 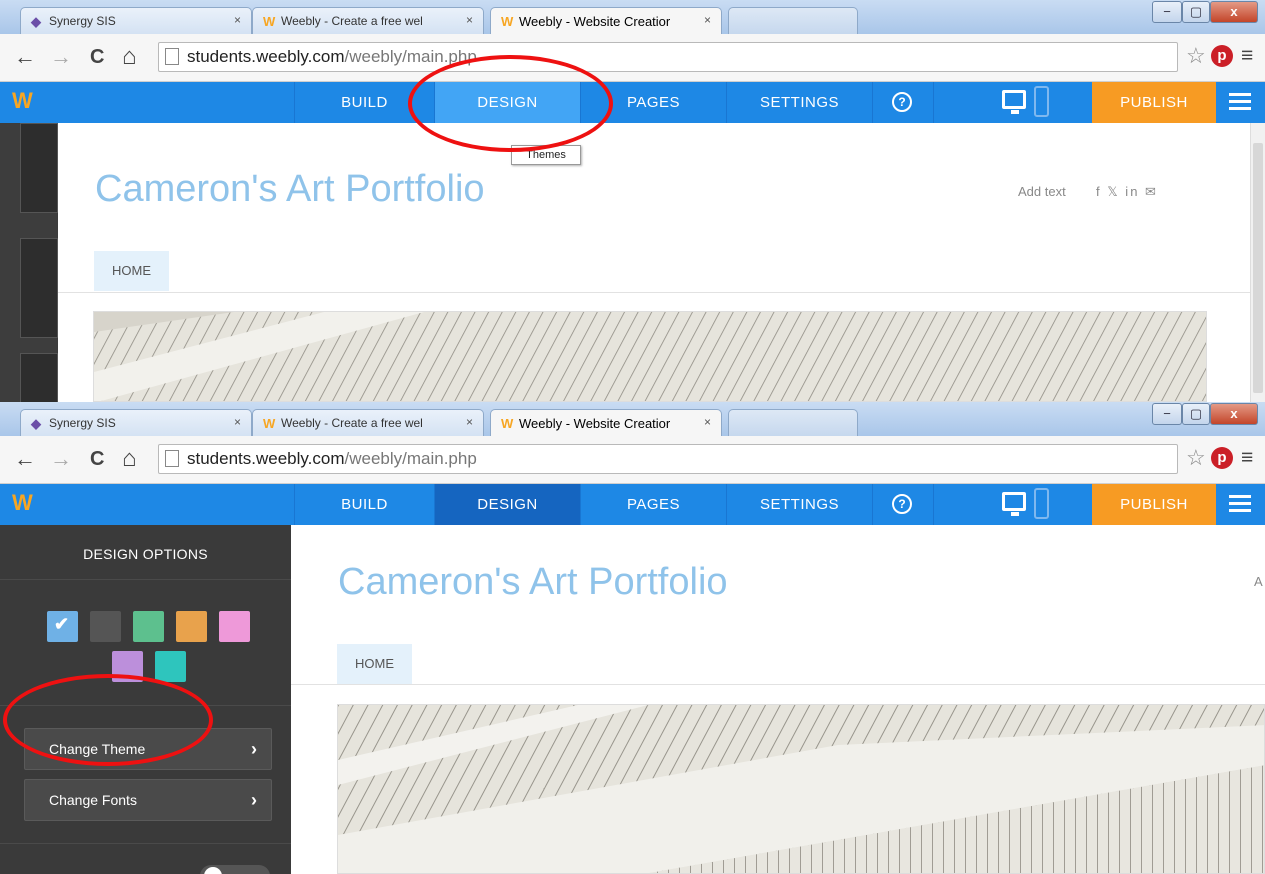 What do you see at coordinates (1258, 581) in the screenshot?
I see `add-text-link-cut: A` at bounding box center [1258, 581].